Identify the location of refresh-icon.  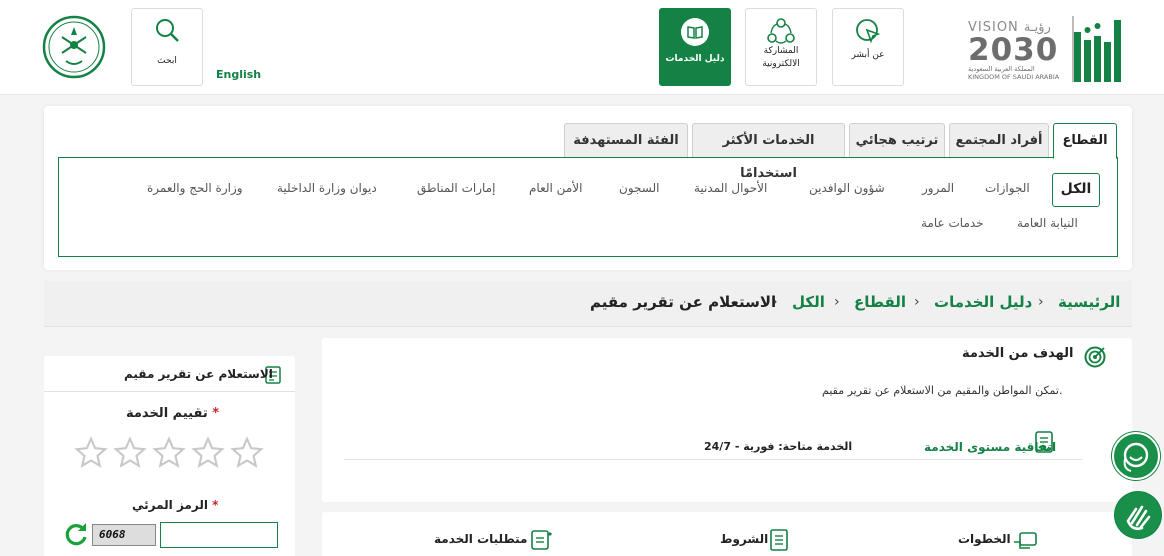
(76, 534).